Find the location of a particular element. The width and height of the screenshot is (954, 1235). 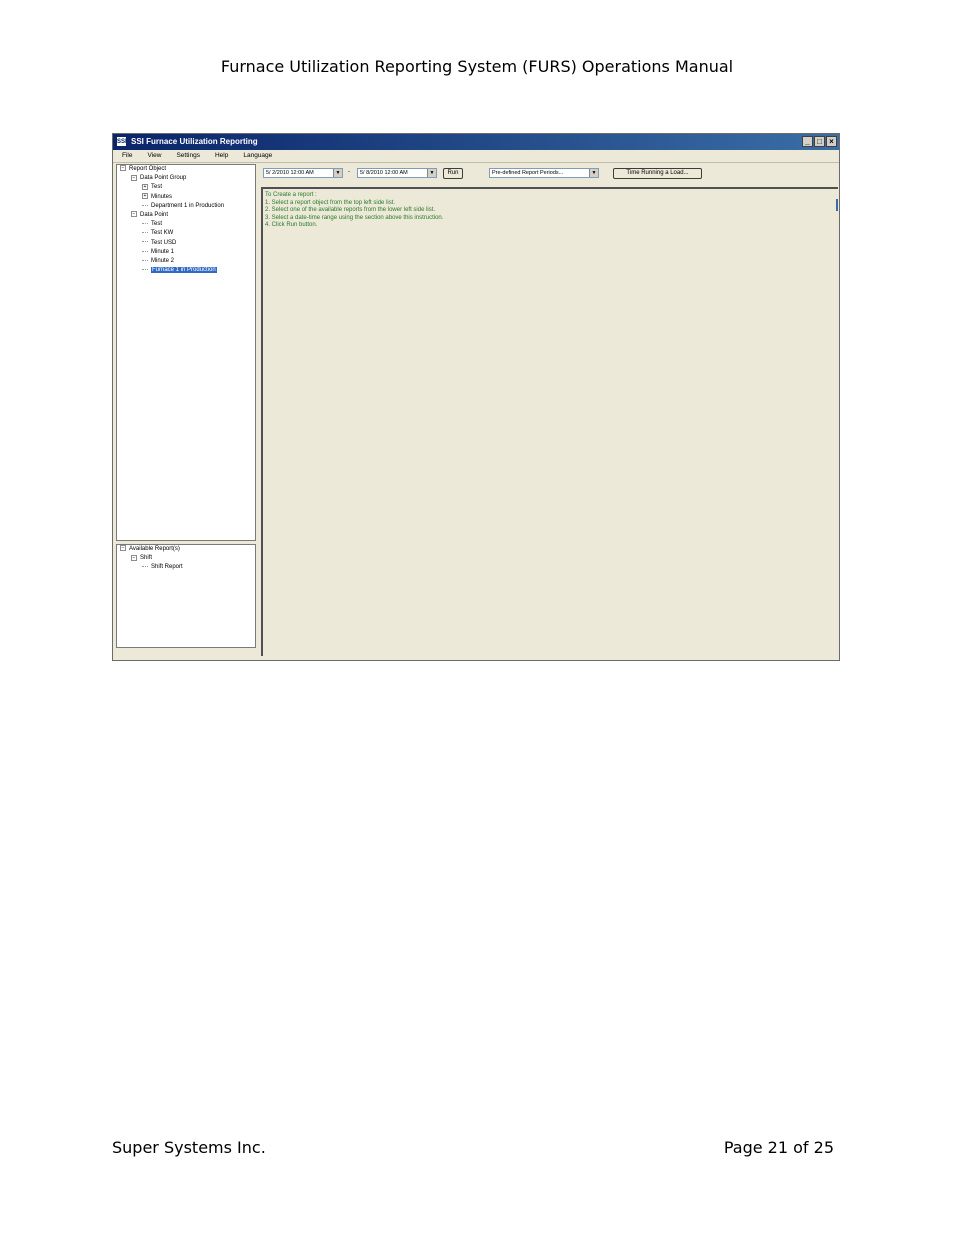

tree-node-report-object: − Report Object is located at coordinates (186, 169).